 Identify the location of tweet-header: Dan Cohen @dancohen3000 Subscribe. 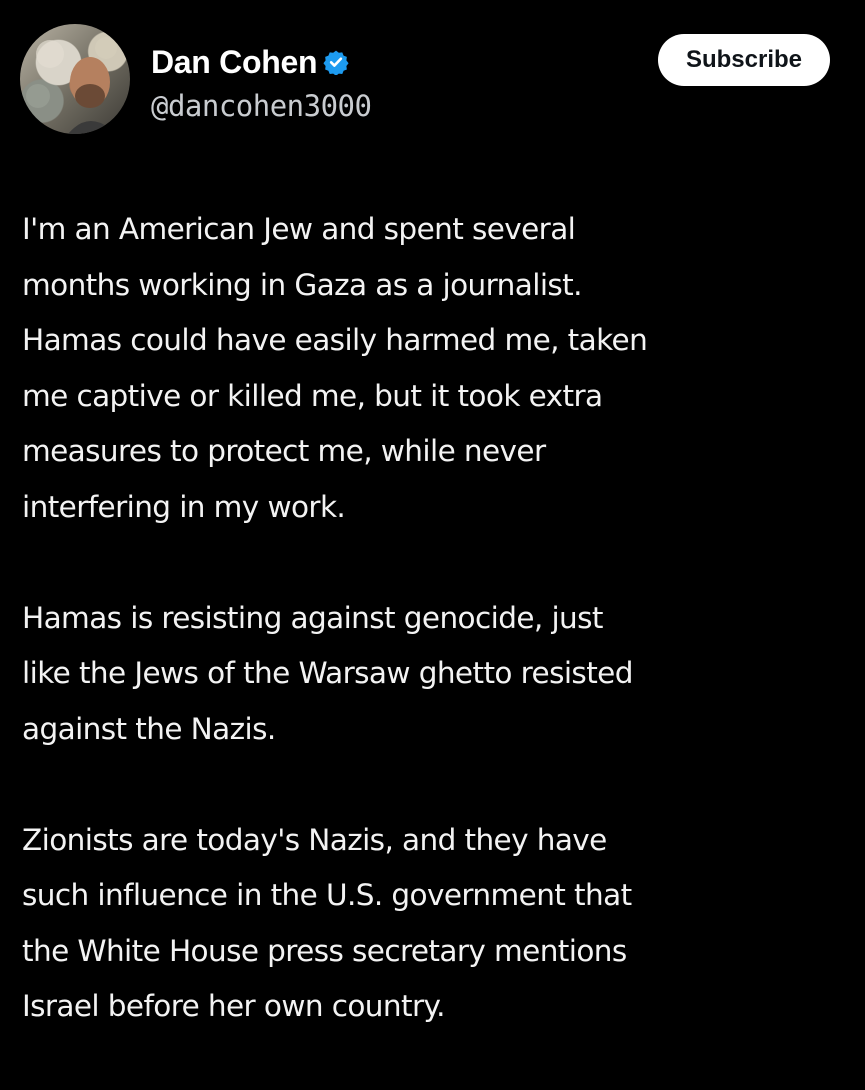
(425, 80).